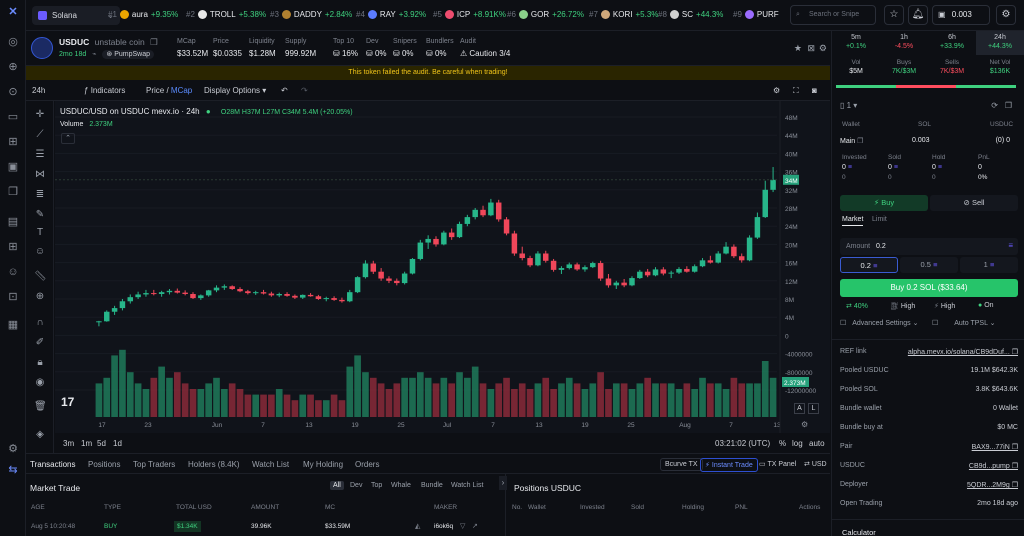  I want to click on eye-icon: ◉, so click(40, 383).